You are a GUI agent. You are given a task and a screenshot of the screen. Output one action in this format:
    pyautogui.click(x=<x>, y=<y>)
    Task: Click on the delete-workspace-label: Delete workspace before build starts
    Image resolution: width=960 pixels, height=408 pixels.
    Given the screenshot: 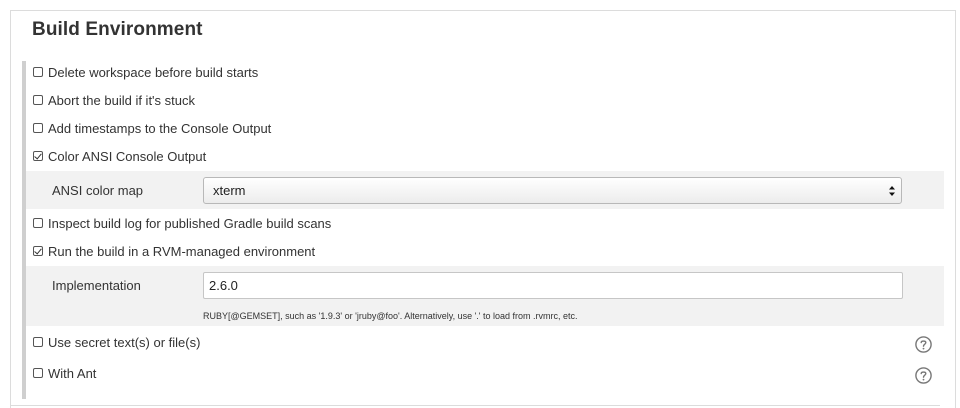 What is the action you would take?
    pyautogui.click(x=153, y=72)
    